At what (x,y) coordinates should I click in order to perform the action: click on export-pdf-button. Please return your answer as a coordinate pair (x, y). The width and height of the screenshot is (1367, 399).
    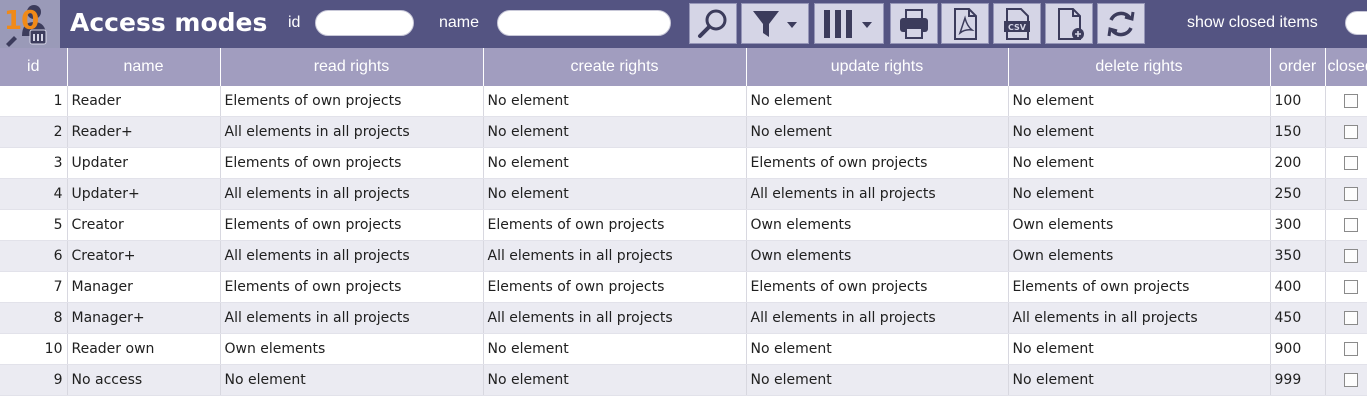
    Looking at the image, I should click on (965, 23).